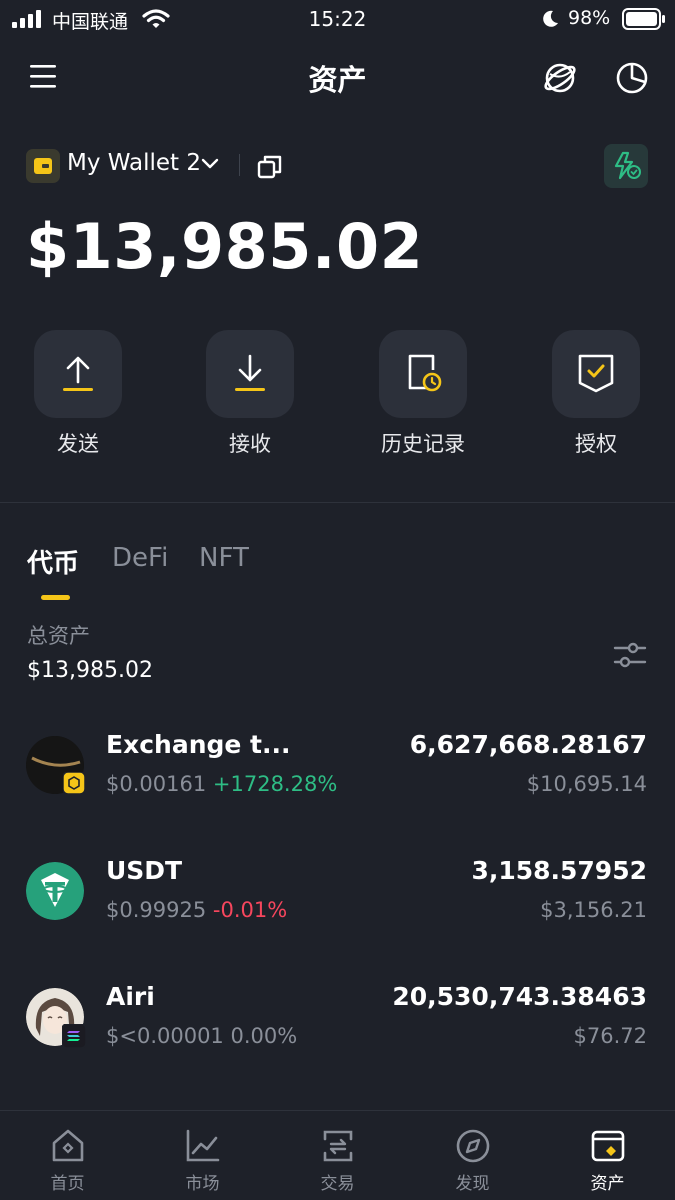  What do you see at coordinates (224, 558) in the screenshot?
I see `tab-nft: NFT` at bounding box center [224, 558].